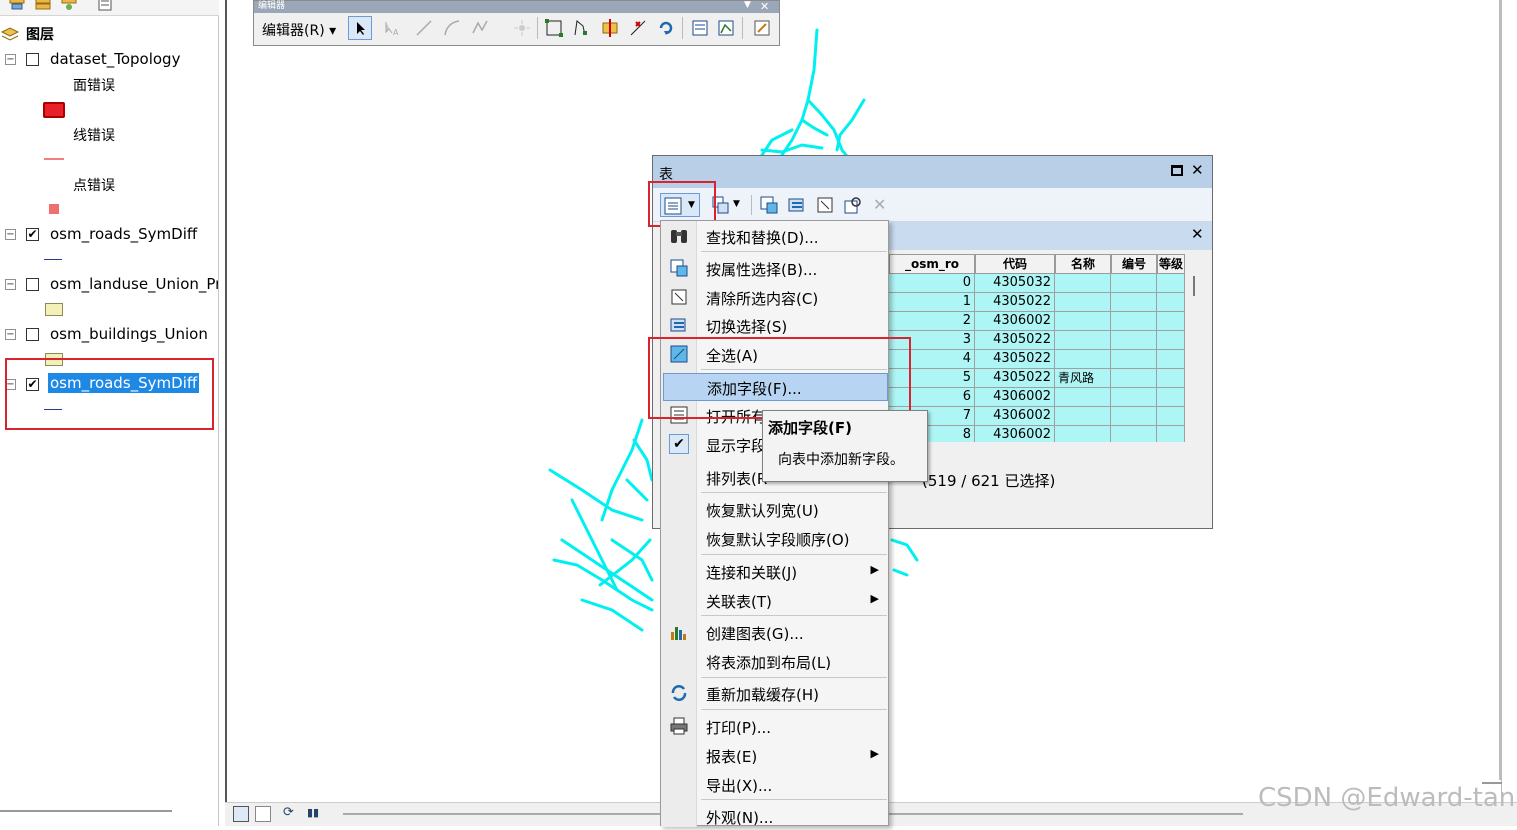 The image size is (1517, 830). I want to click on layer-visibility-checkbox: ✔, so click(32, 234).